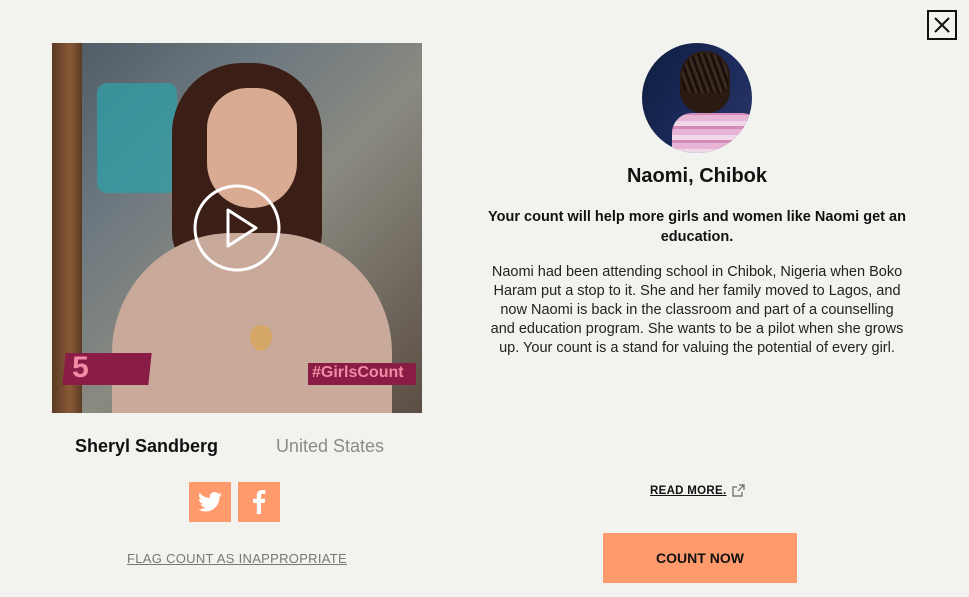 Image resolution: width=969 pixels, height=597 pixels. I want to click on counter-name: Sheryl Sandberg, so click(147, 446).